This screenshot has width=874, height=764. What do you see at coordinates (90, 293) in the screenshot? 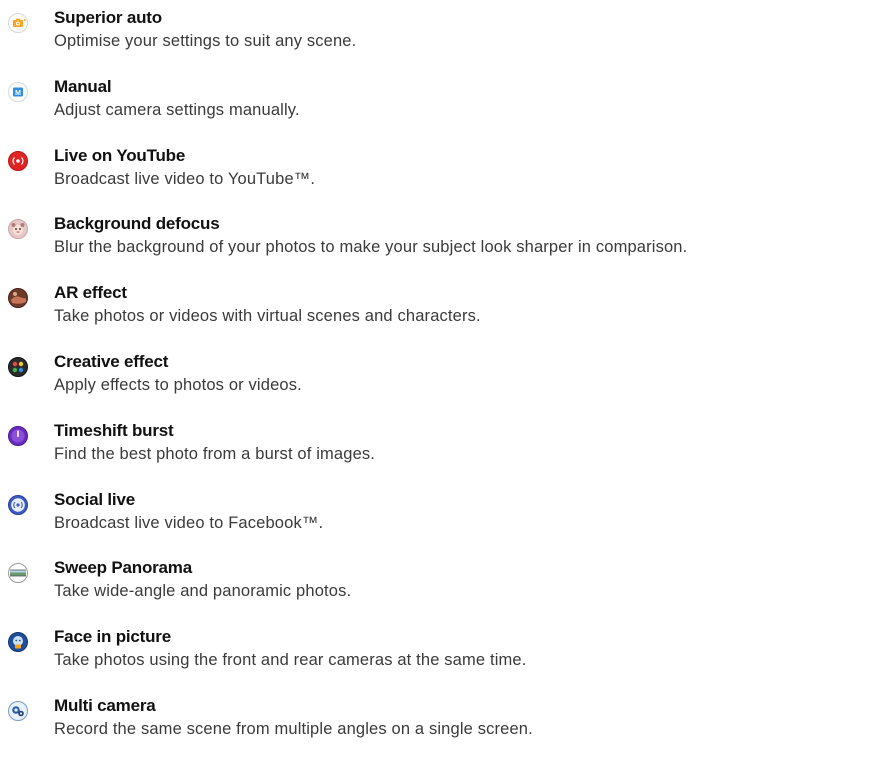
I see `mode-title: AR effect` at bounding box center [90, 293].